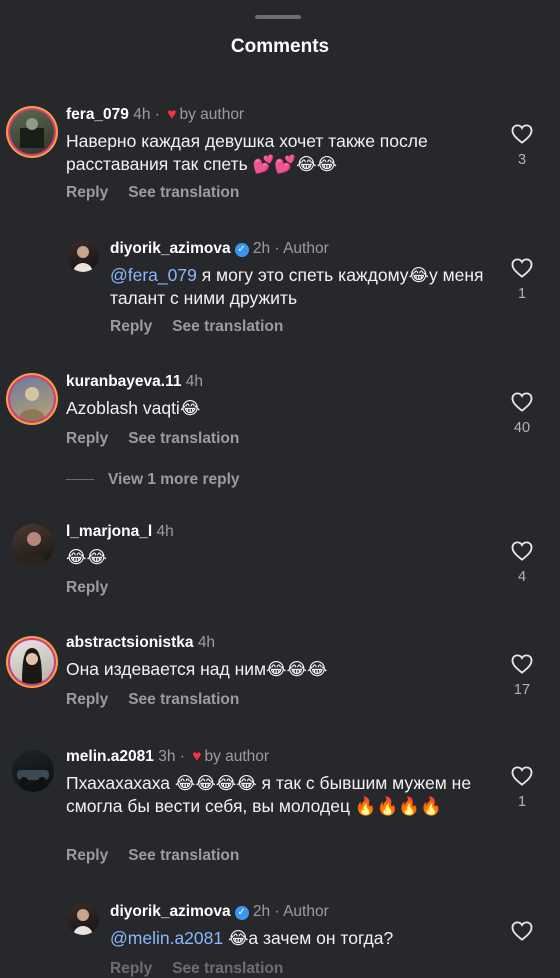  Describe the element at coordinates (110, 756) in the screenshot. I see `username: melin.a2081` at that location.